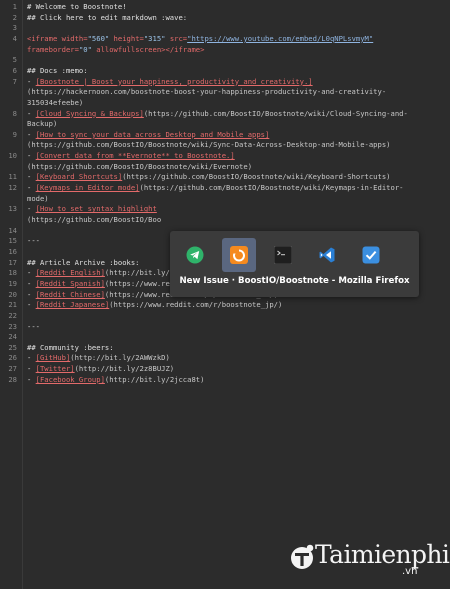  Describe the element at coordinates (96, 208) in the screenshot. I see `markdown-link-text: [How to set syntax highlight` at that location.